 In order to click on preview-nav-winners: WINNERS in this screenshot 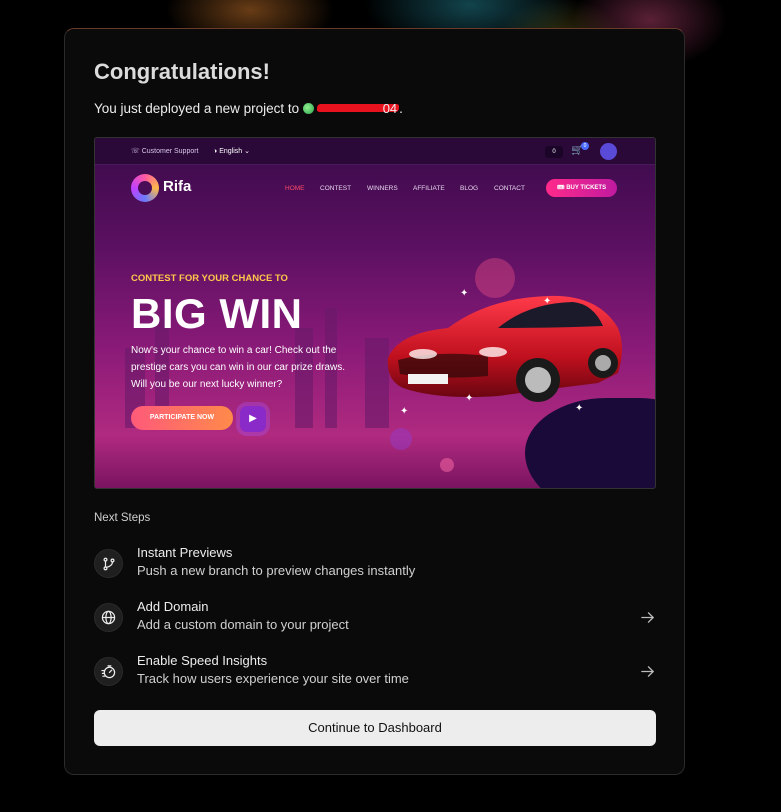, I will do `click(382, 188)`.